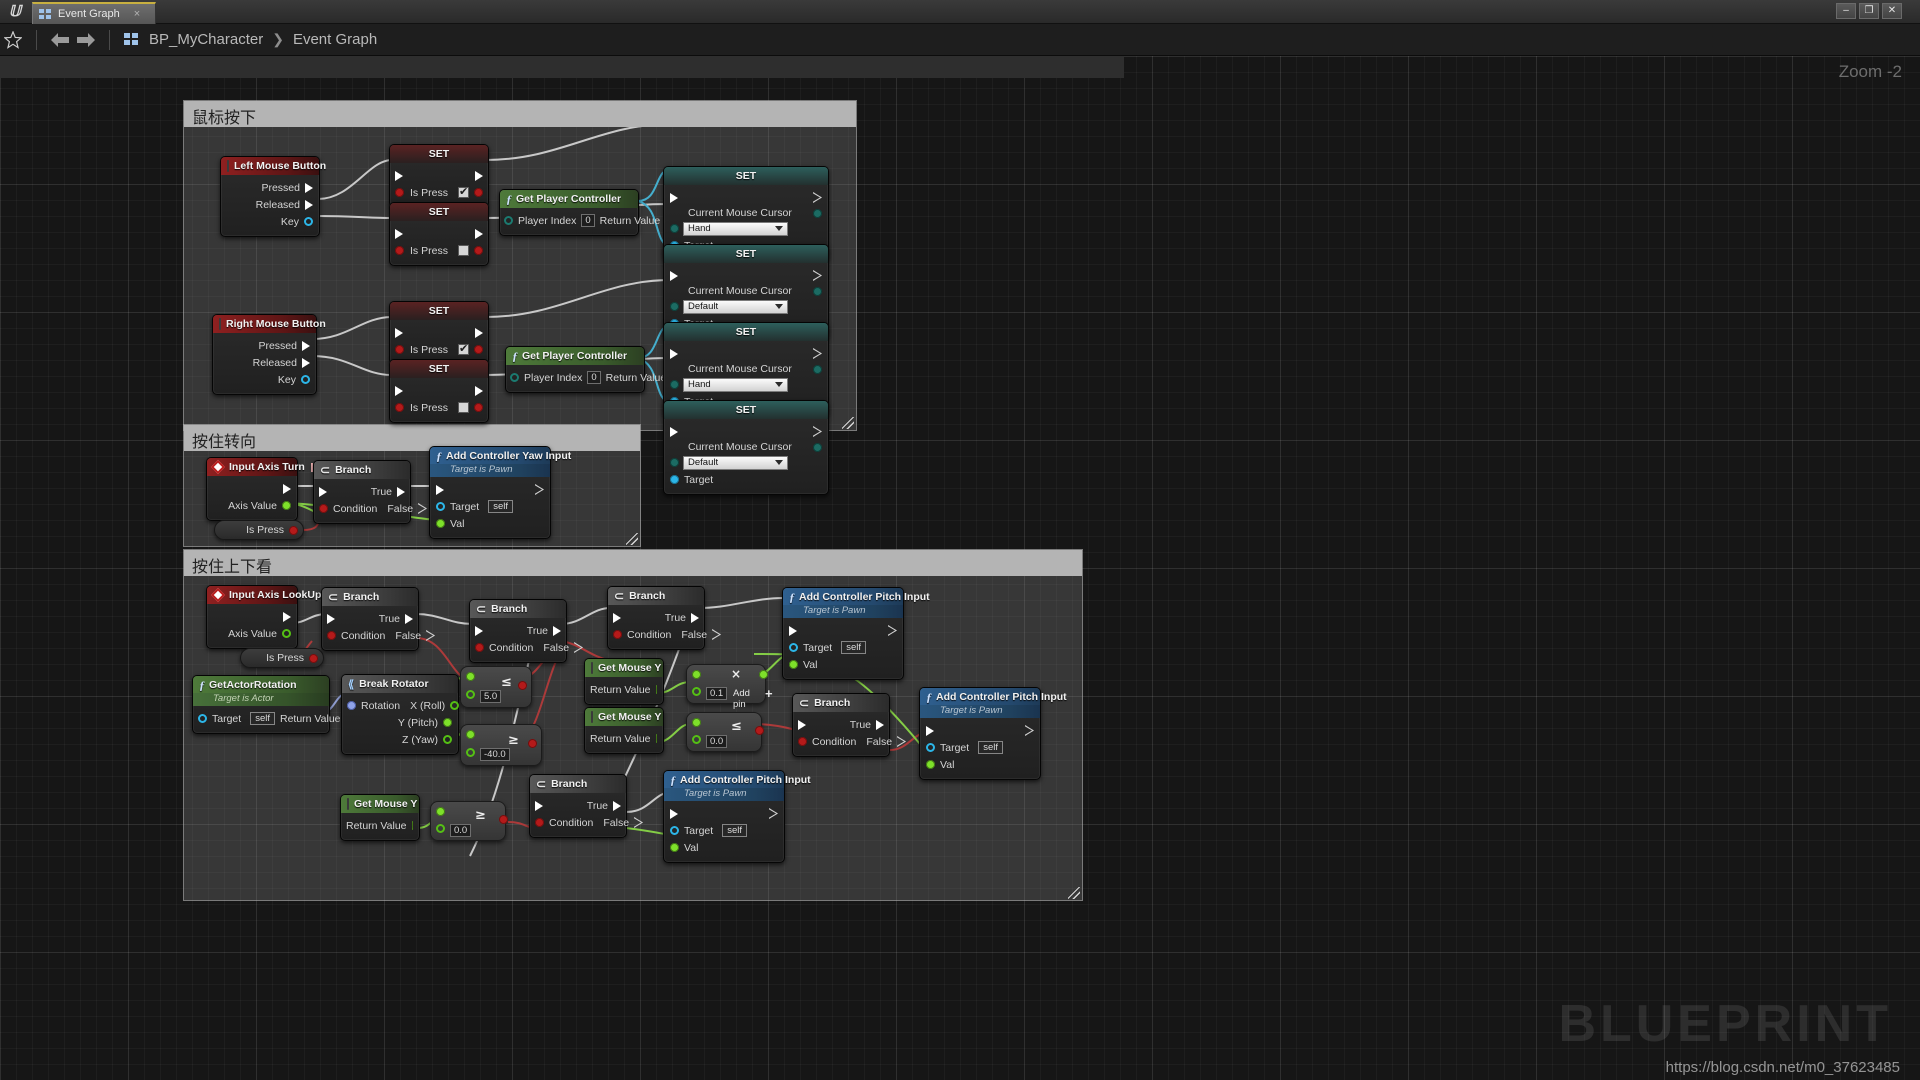  I want to click on node-branch-lookup-5: ⊂ Branch True Condition False, so click(586, 806).